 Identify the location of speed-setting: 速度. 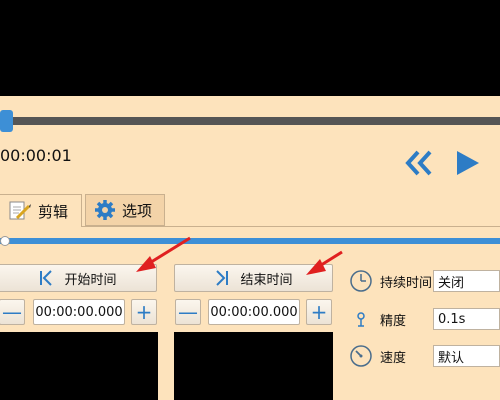
(391, 356).